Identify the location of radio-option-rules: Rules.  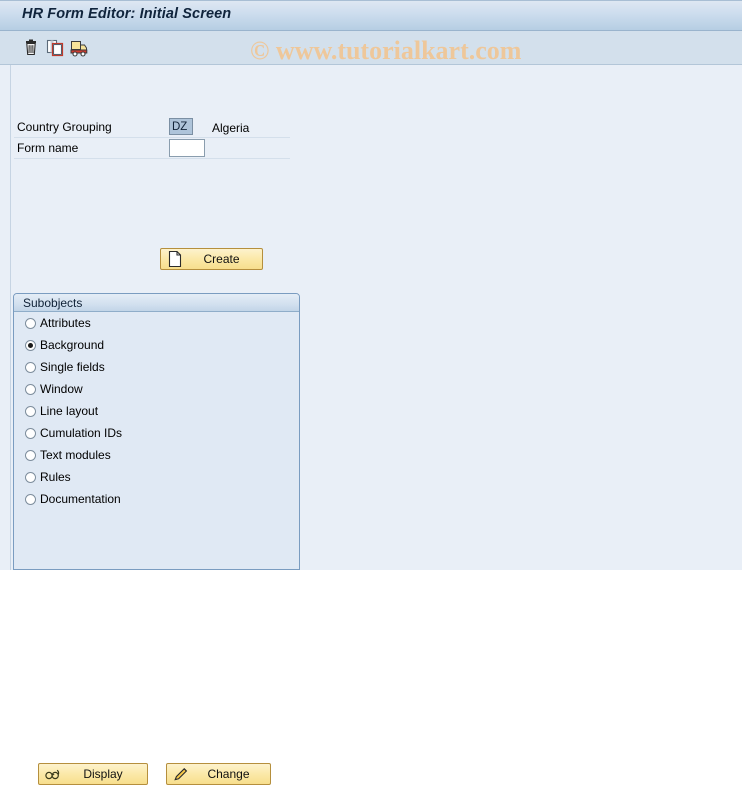
(156, 478).